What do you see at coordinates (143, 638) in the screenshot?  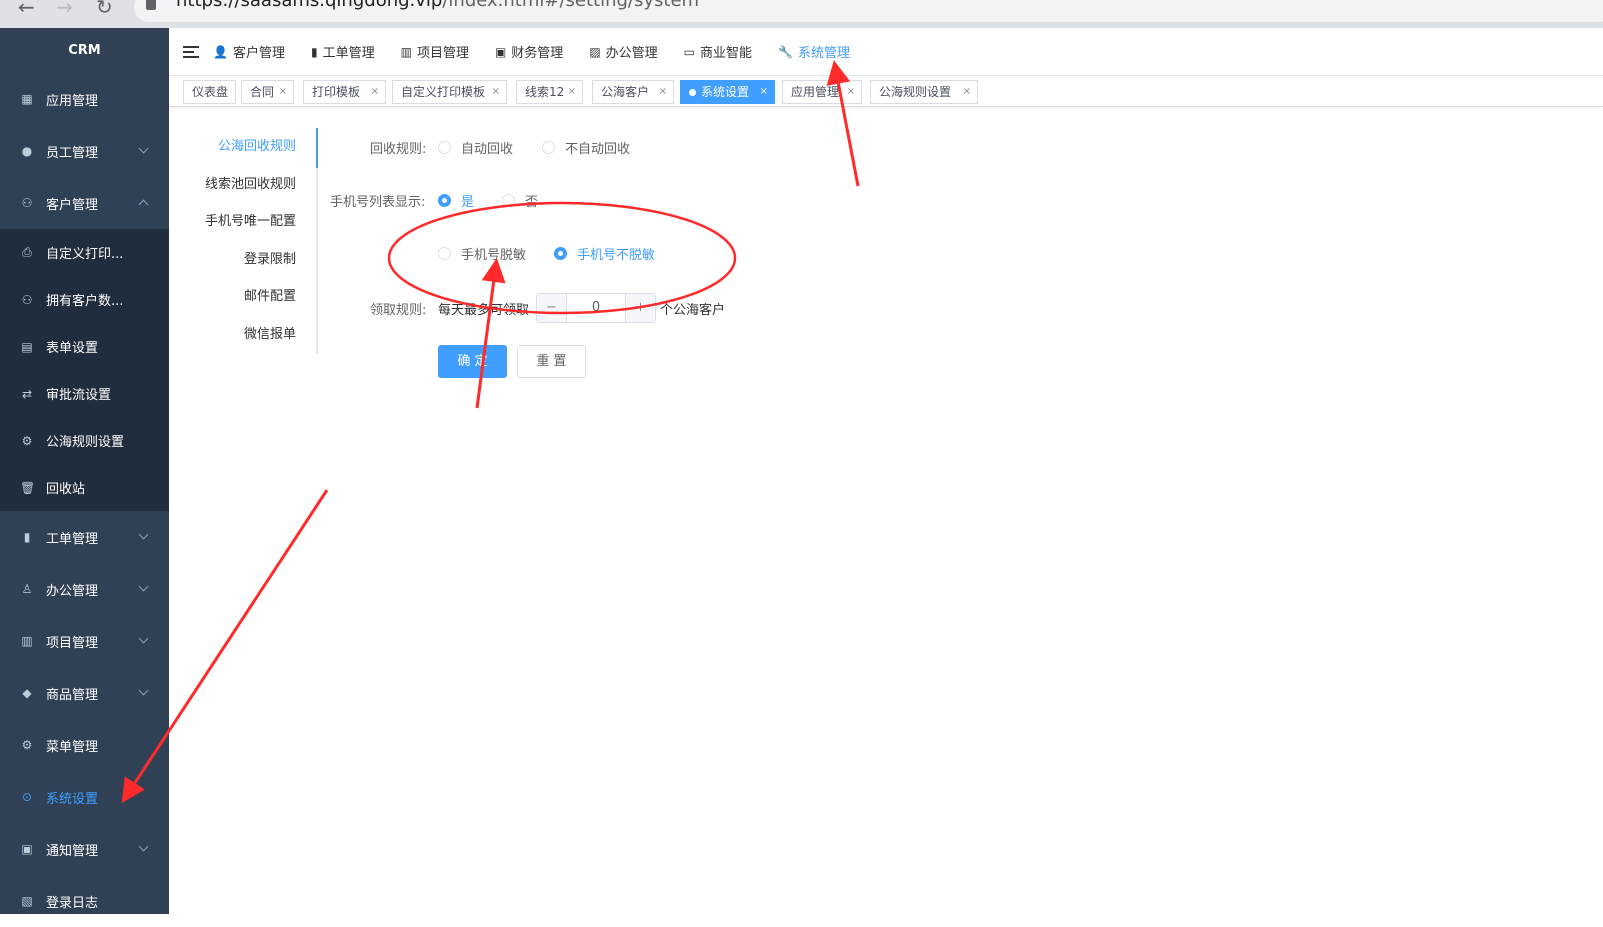 I see `chevron-down-icon` at bounding box center [143, 638].